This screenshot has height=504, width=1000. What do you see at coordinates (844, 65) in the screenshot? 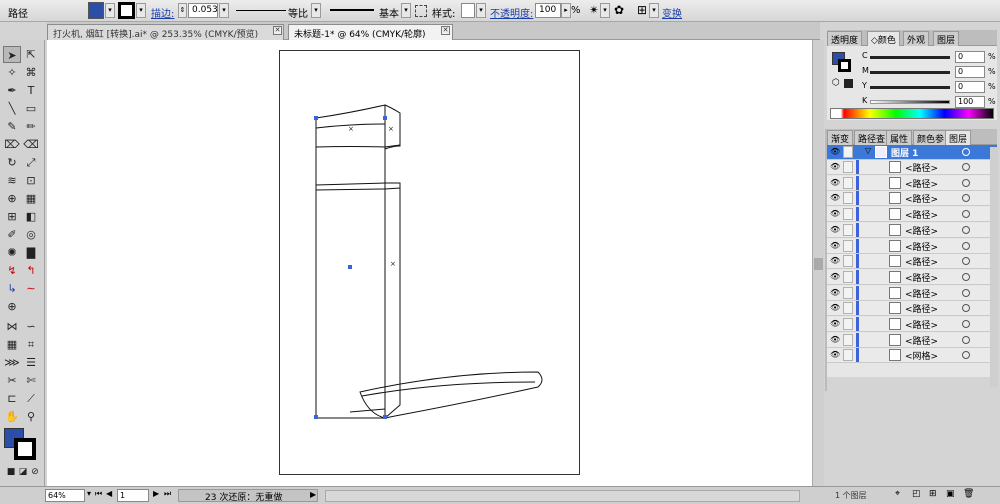
I see `color-stroke-swatch` at bounding box center [844, 65].